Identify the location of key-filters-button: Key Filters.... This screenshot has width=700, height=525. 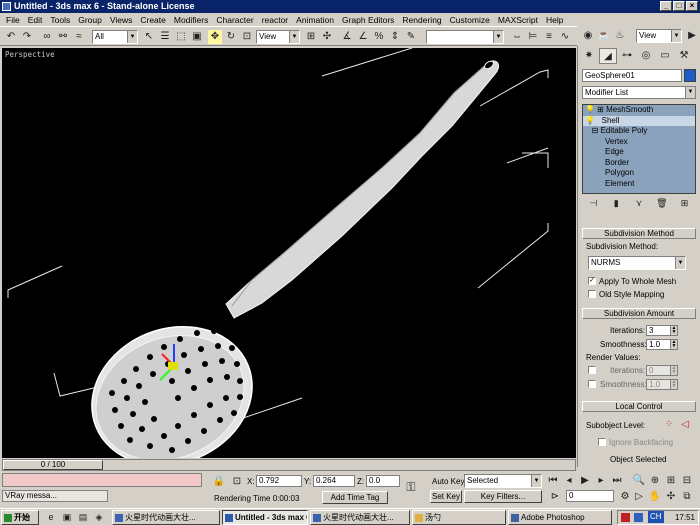
(503, 496).